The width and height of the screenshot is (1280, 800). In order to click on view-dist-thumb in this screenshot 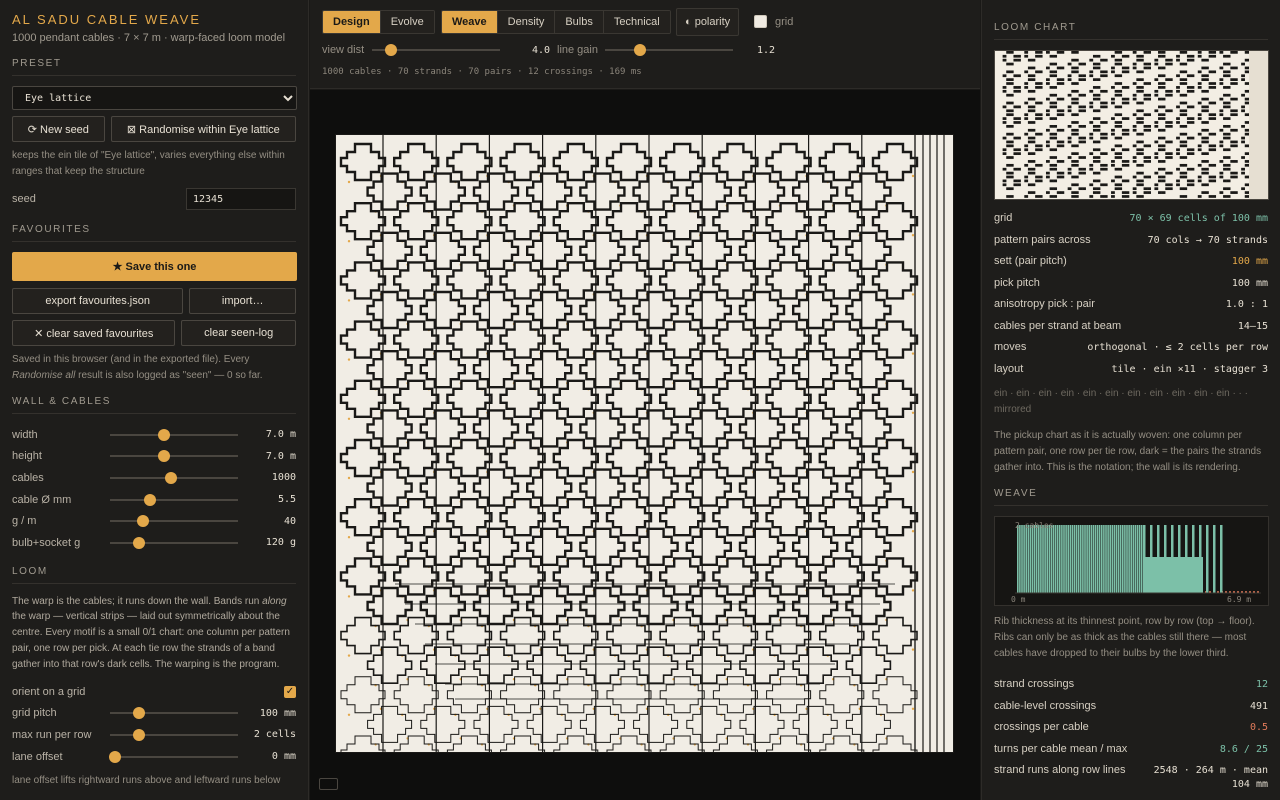, I will do `click(391, 50)`.